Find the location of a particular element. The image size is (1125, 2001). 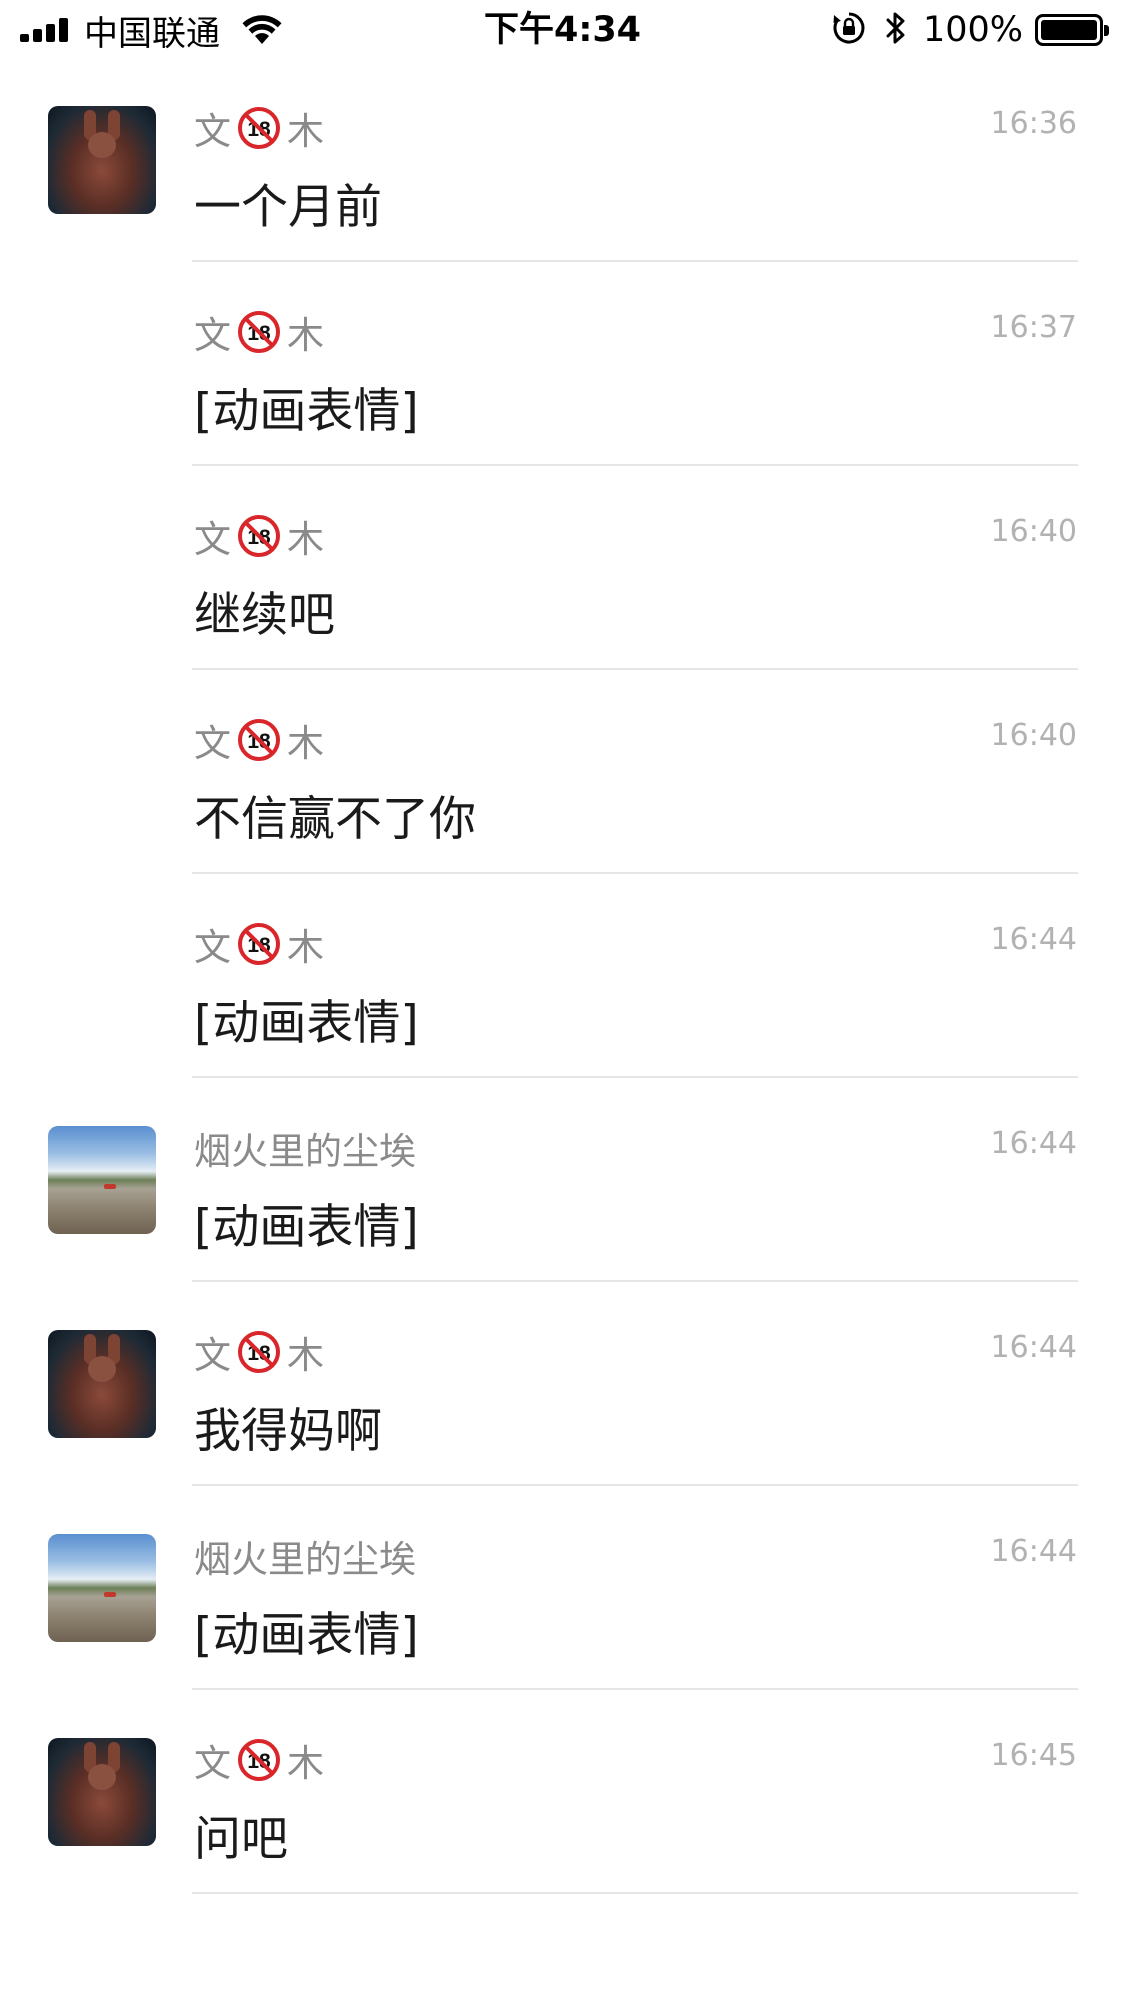

message-row: 文18木 16:44 我得妈啊 is located at coordinates (562, 1384).